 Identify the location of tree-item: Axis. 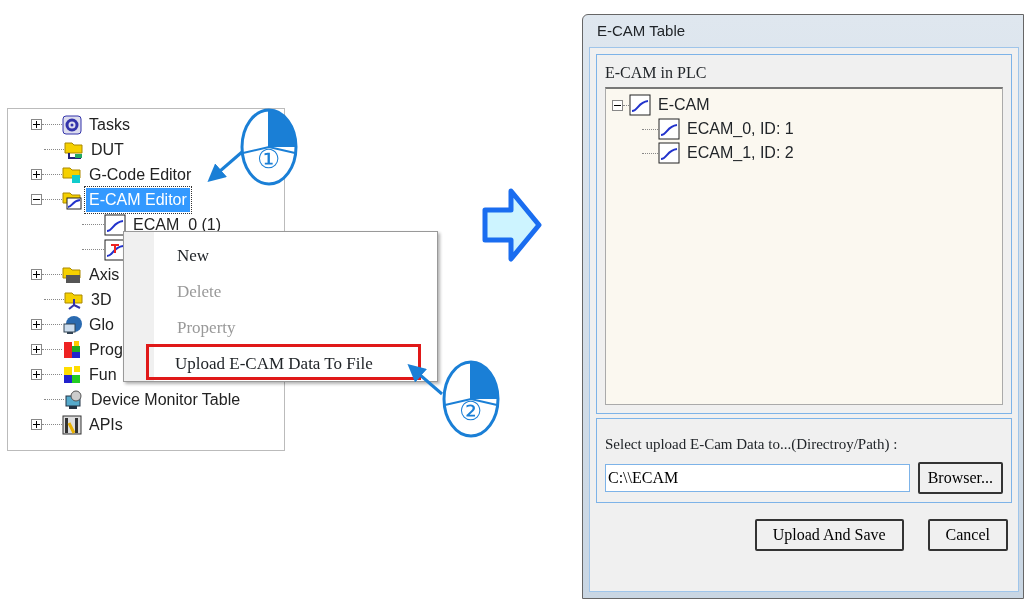
(104, 274).